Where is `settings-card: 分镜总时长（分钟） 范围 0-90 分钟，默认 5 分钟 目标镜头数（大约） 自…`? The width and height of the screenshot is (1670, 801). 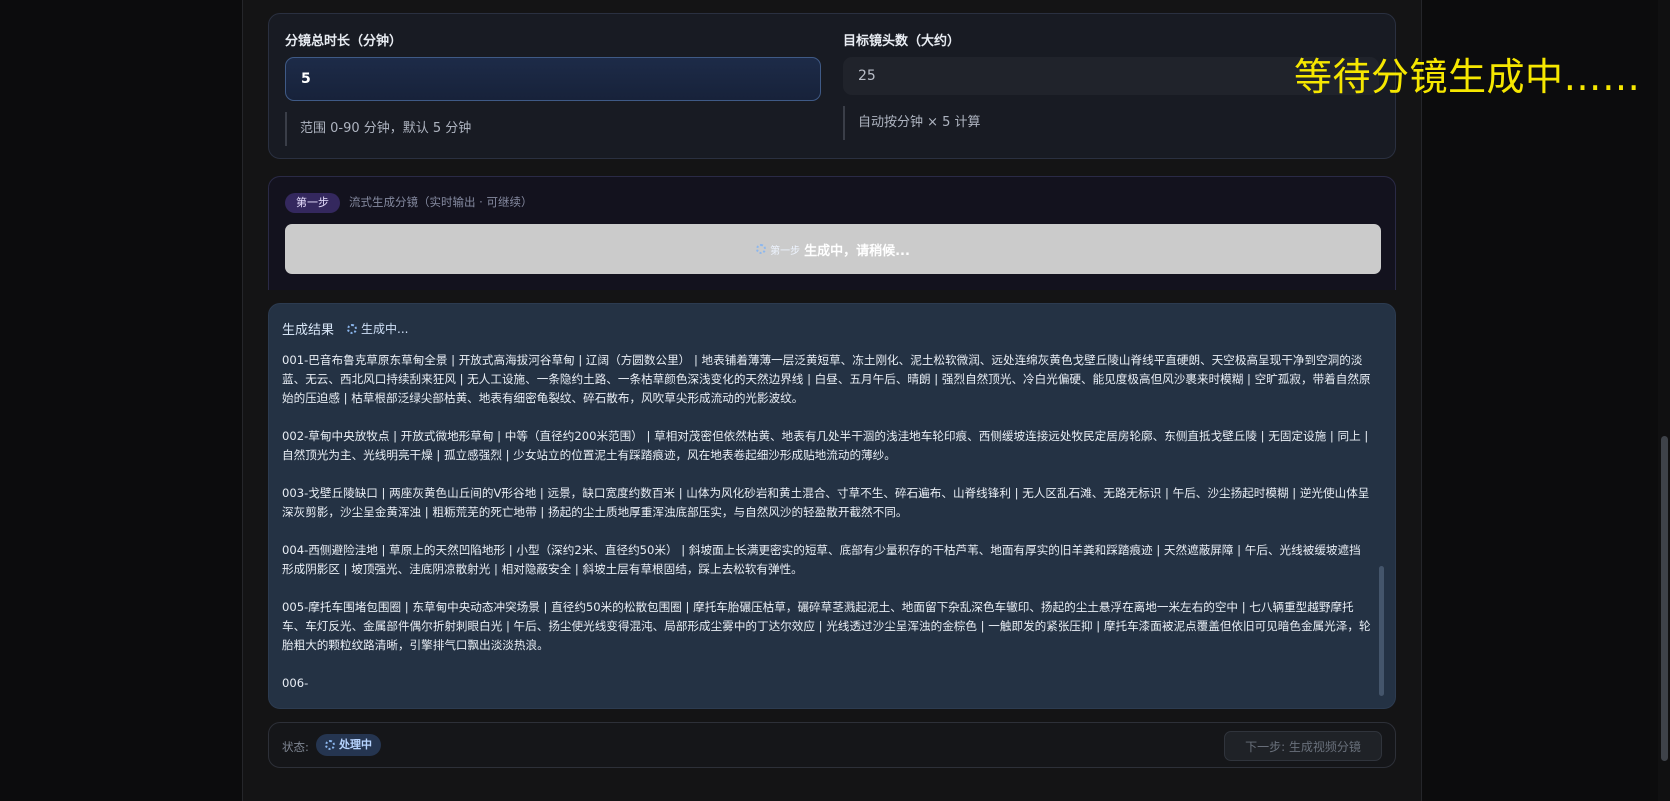
settings-card: 分镜总时长（分钟） 范围 0-90 分钟，默认 5 分钟 目标镜头数（大约） 自… is located at coordinates (832, 86).